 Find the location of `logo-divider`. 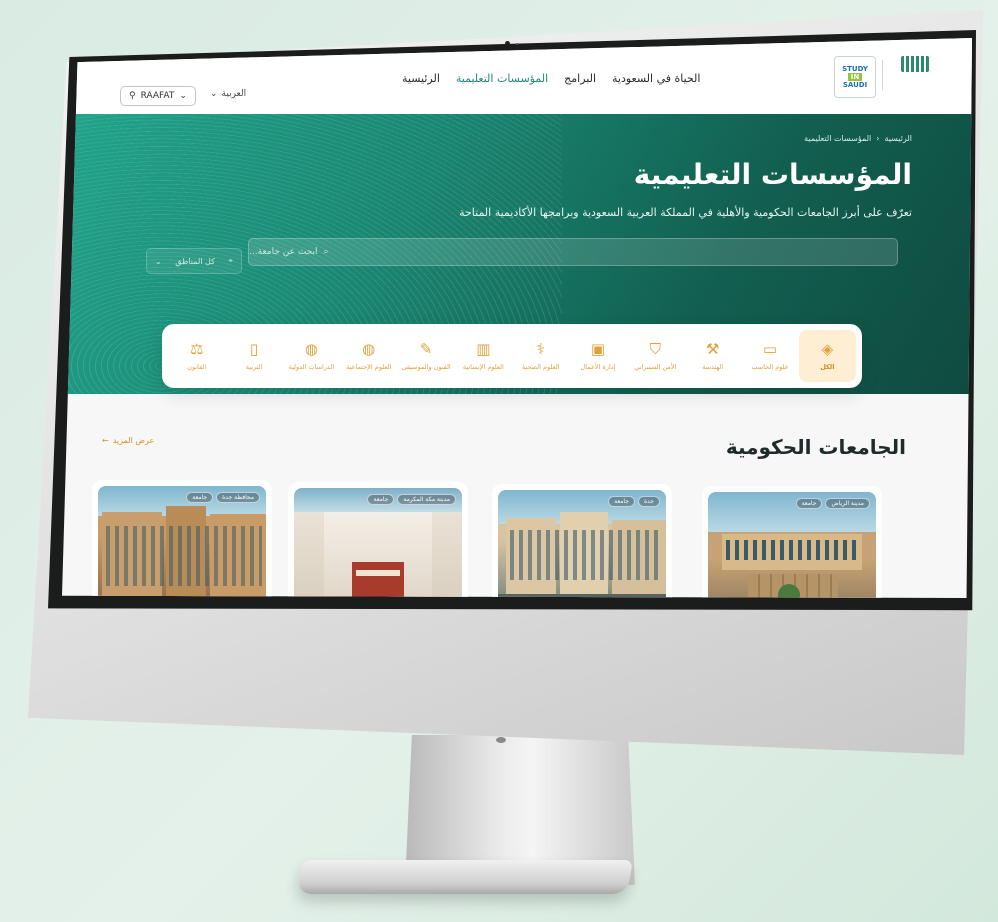

logo-divider is located at coordinates (882, 75).